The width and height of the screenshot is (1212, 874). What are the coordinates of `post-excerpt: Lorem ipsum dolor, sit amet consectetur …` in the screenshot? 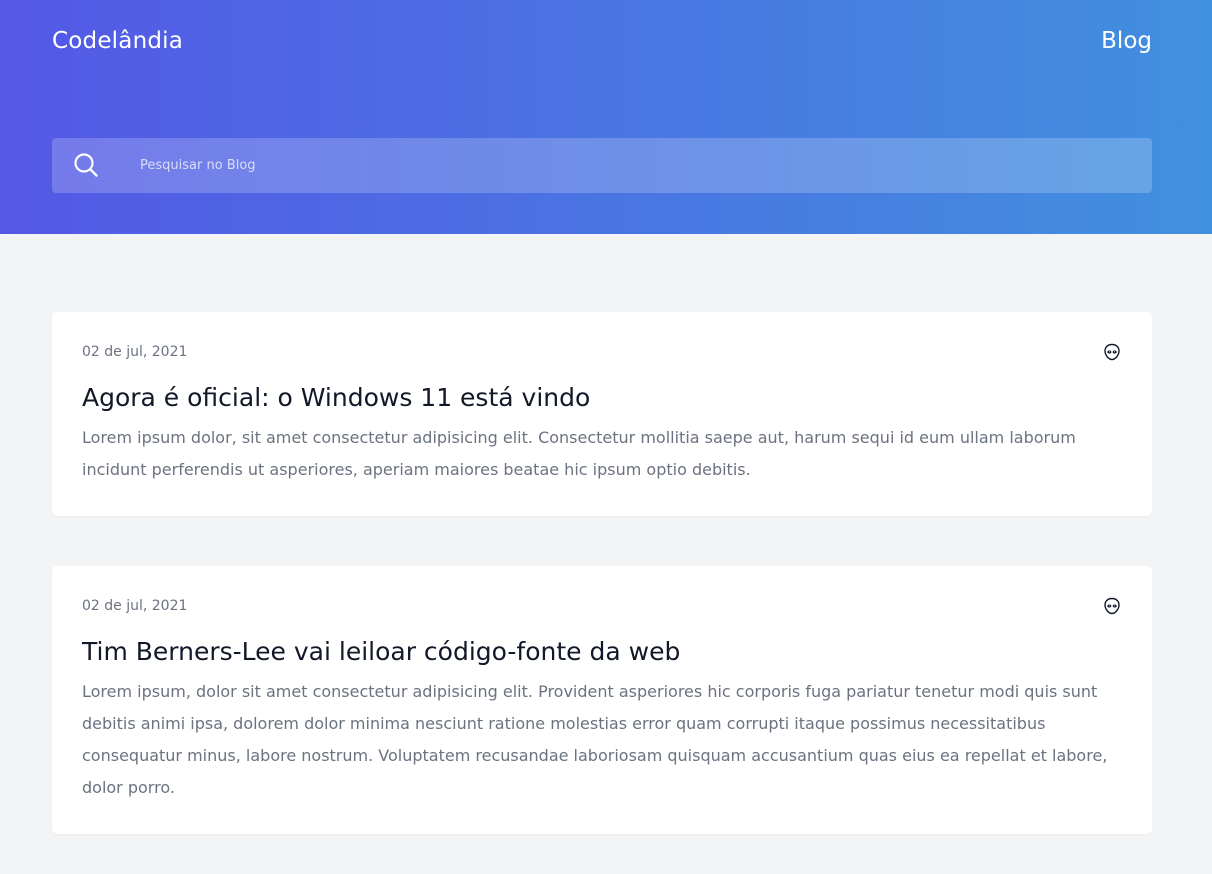 It's located at (579, 453).